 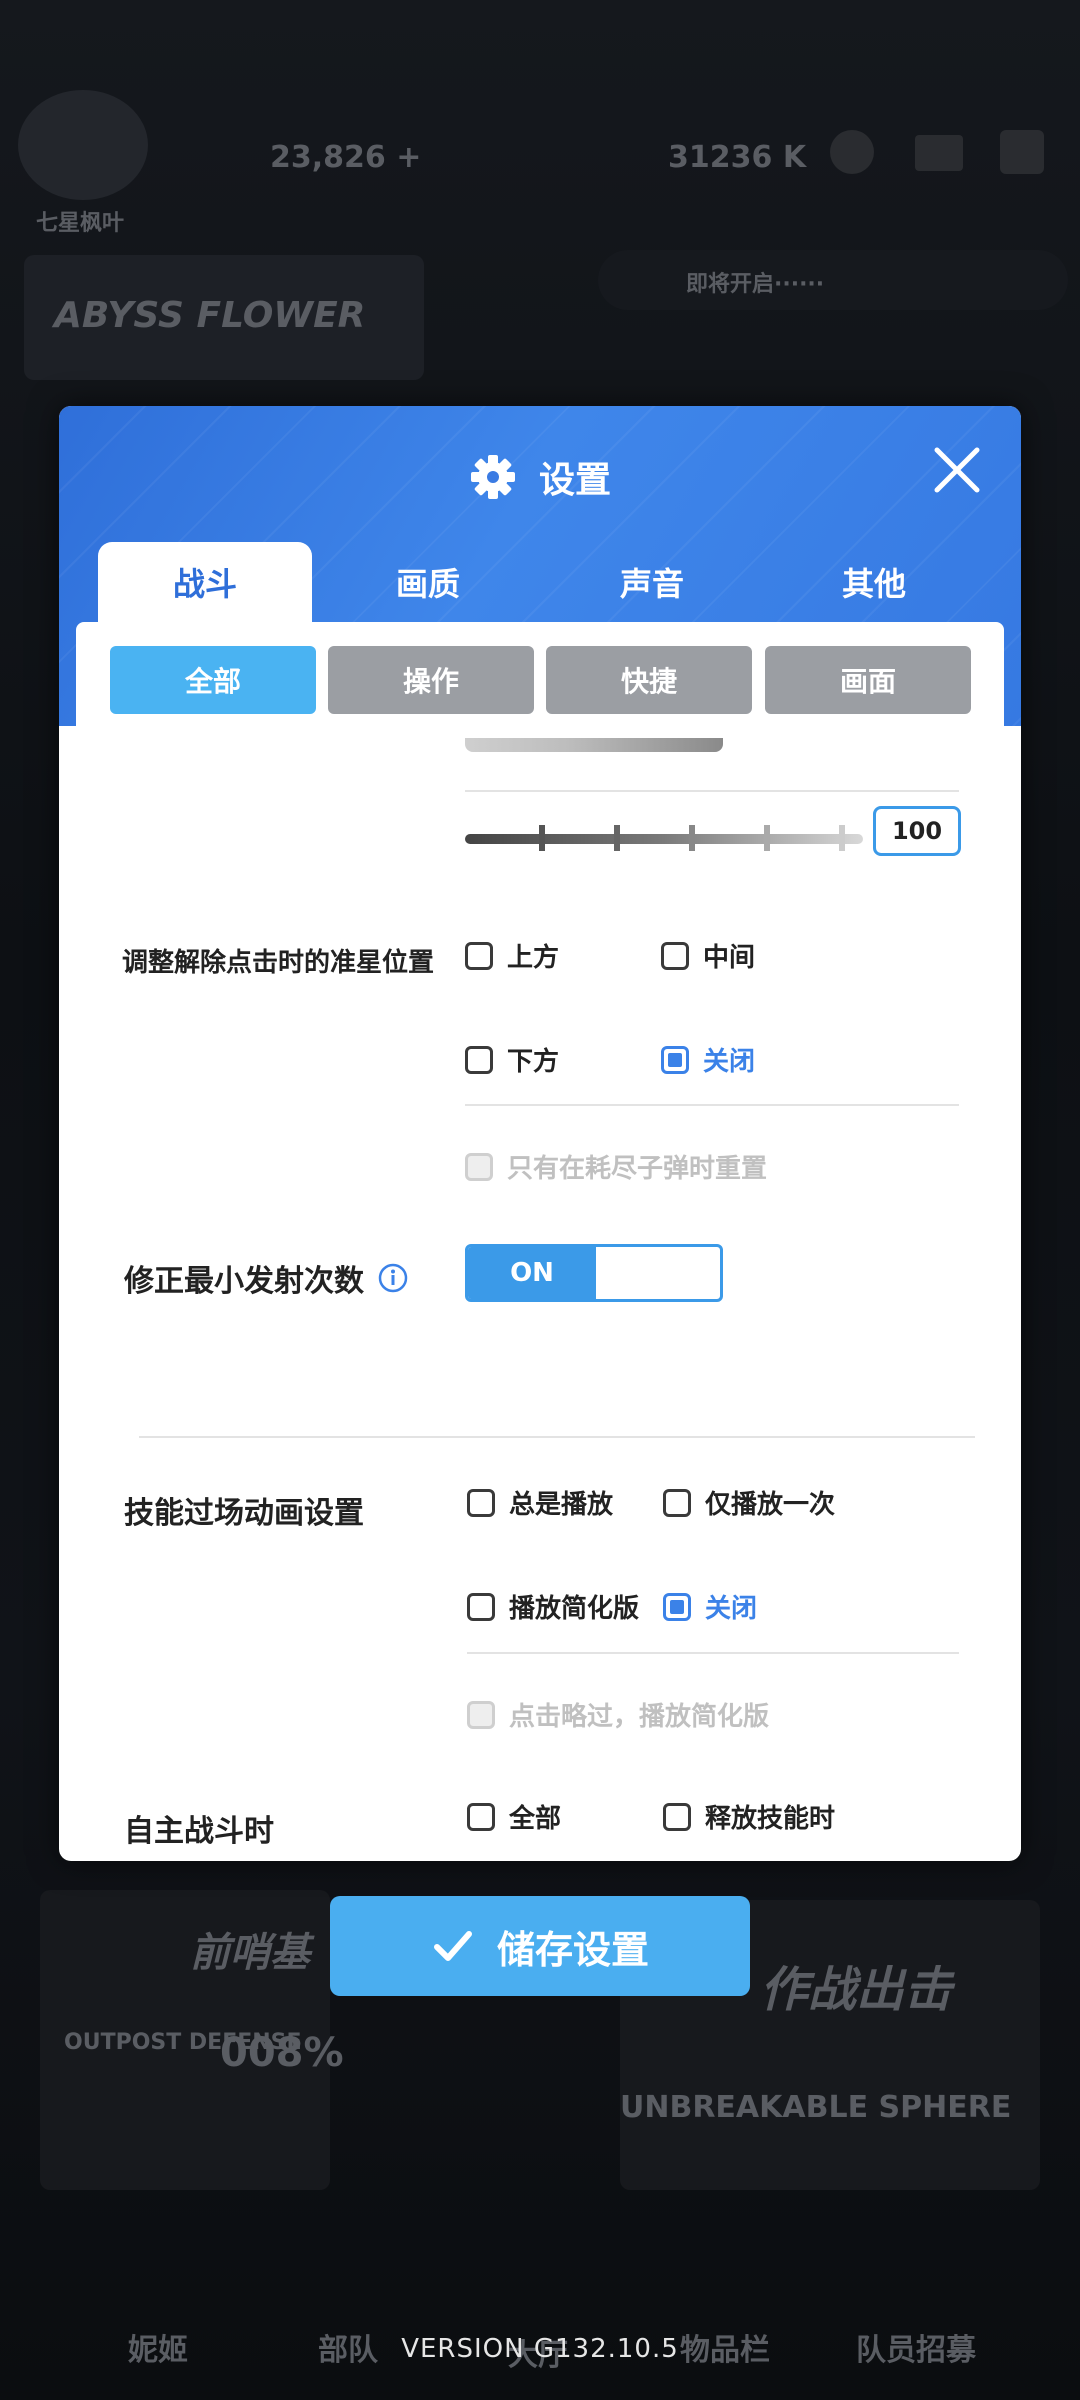 I want to click on min-fire-label: 修正最小发射次数, so click(x=244, y=1281).